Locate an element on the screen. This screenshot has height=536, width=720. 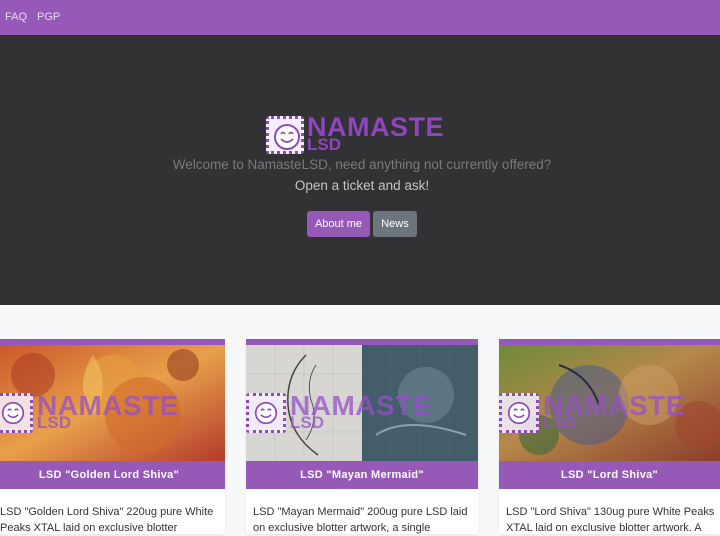
nav-link-pgp: PGP is located at coordinates (48, 17).